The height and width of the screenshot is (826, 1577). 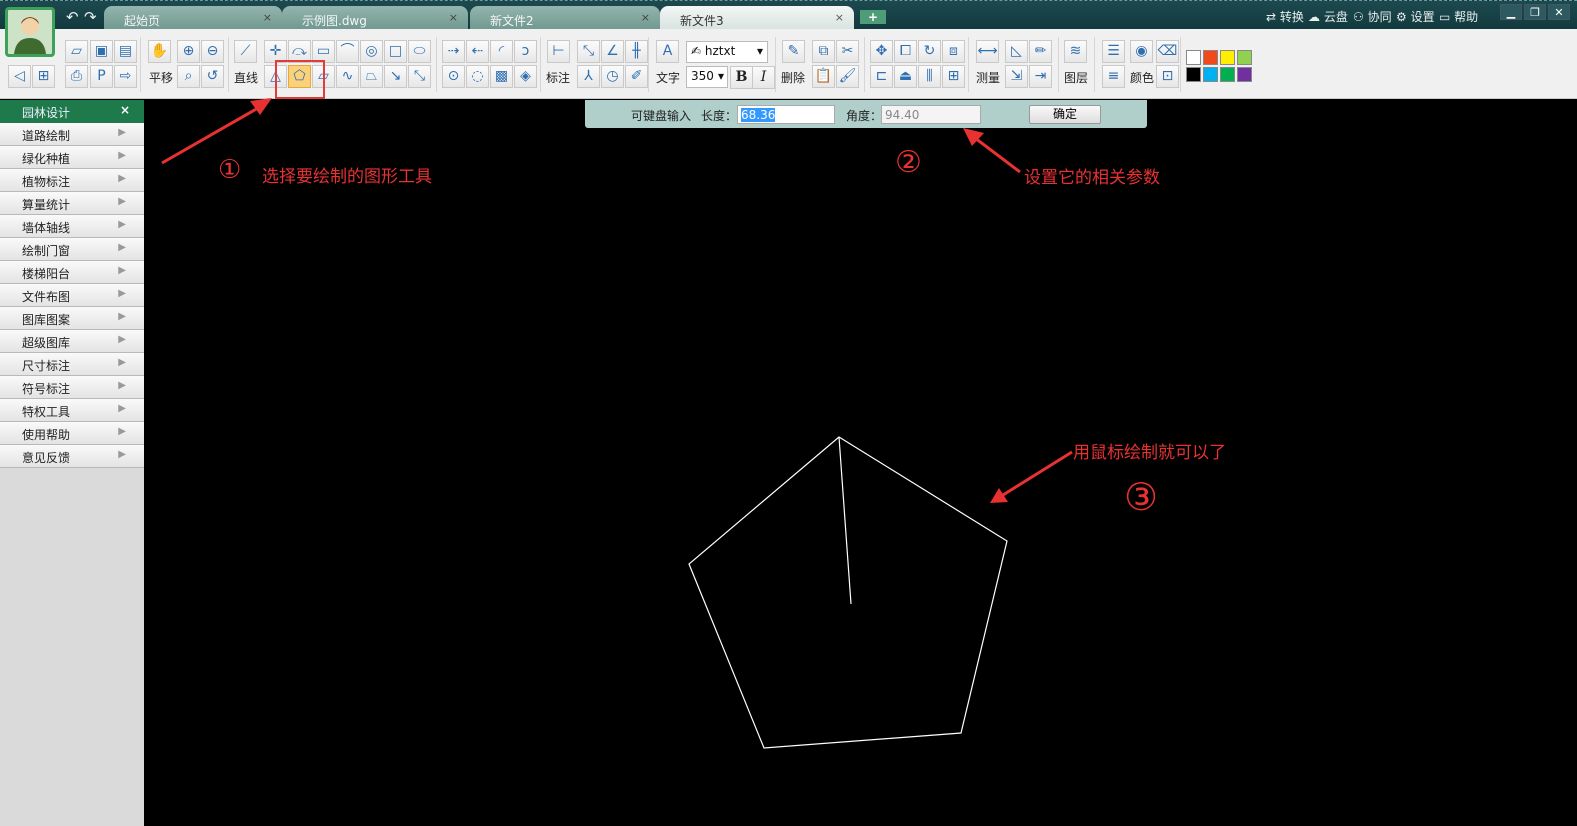 I want to click on sidebar-item: 尺寸标注 ▶, so click(x=72, y=364).